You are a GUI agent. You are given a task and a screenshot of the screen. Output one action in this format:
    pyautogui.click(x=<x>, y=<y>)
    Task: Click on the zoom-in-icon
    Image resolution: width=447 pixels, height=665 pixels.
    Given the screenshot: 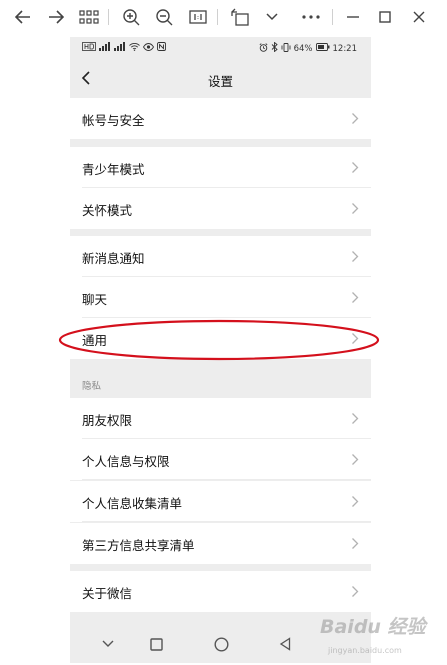 What is the action you would take?
    pyautogui.click(x=131, y=17)
    